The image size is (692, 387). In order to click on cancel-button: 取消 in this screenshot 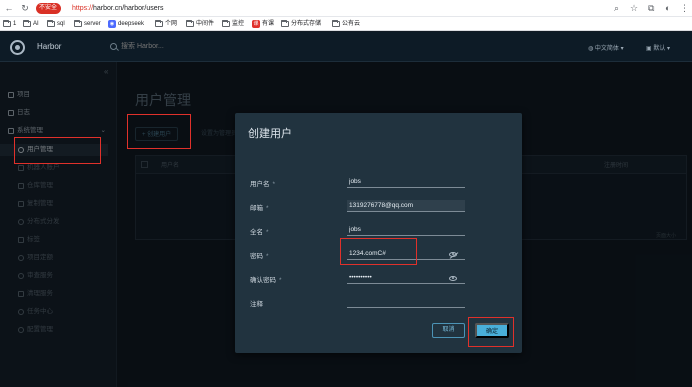, I will do `click(448, 330)`.